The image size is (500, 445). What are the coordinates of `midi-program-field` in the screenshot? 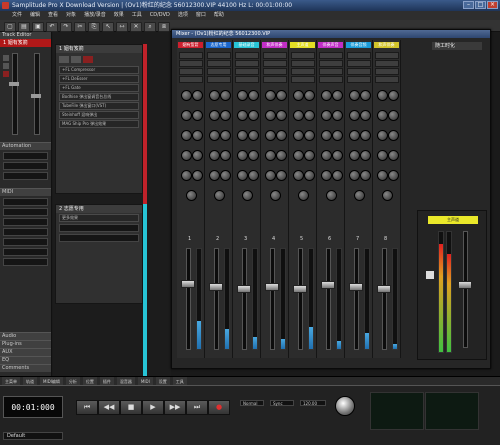 It's located at (25, 232).